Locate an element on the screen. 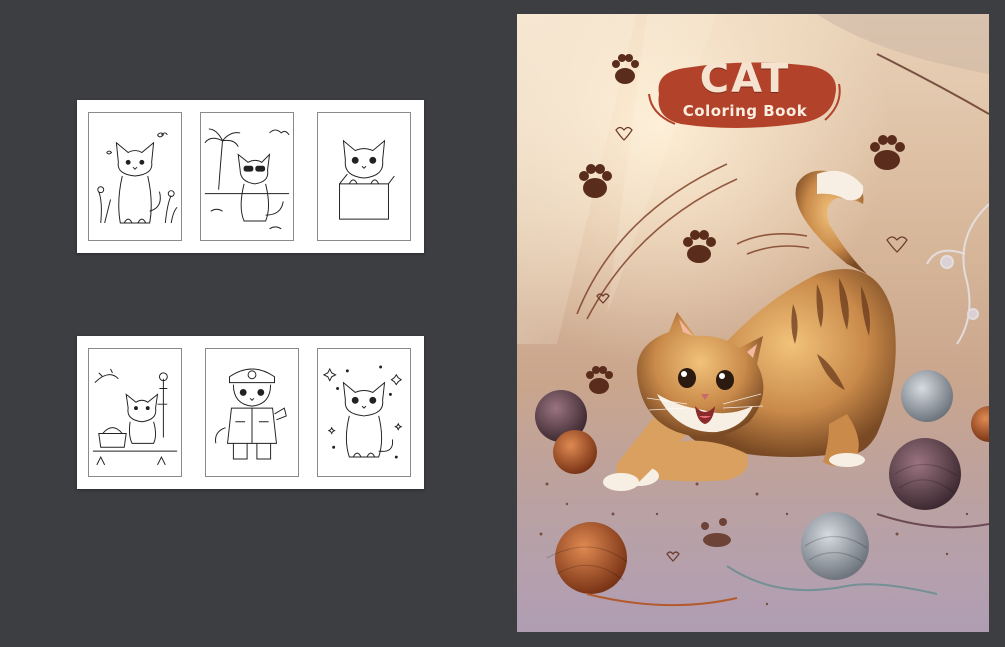 Image resolution: width=1005 pixels, height=647 pixels. cover-subtitle: Coloring Book is located at coordinates (745, 111).